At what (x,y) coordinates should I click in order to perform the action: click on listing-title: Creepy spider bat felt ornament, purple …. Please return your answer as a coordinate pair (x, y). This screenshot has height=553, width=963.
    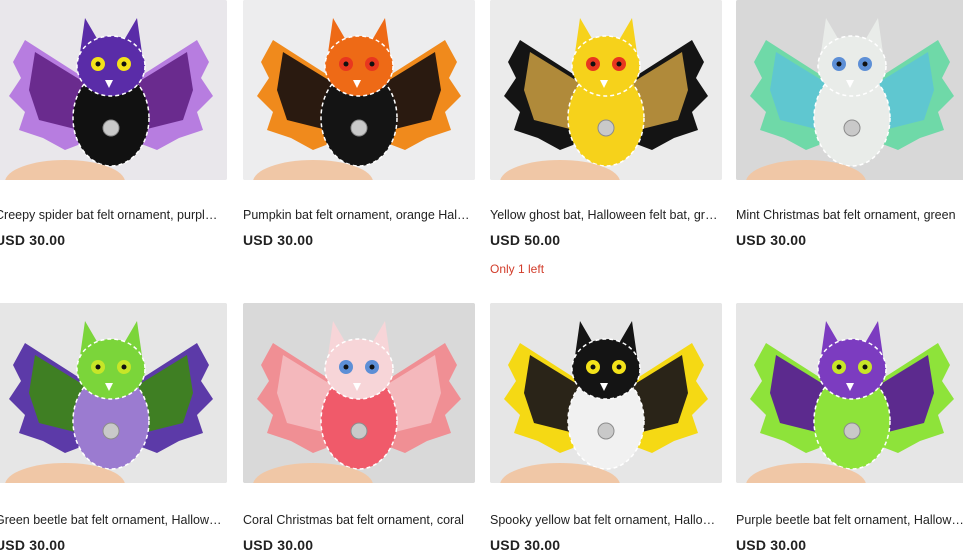
    Looking at the image, I should click on (111, 215).